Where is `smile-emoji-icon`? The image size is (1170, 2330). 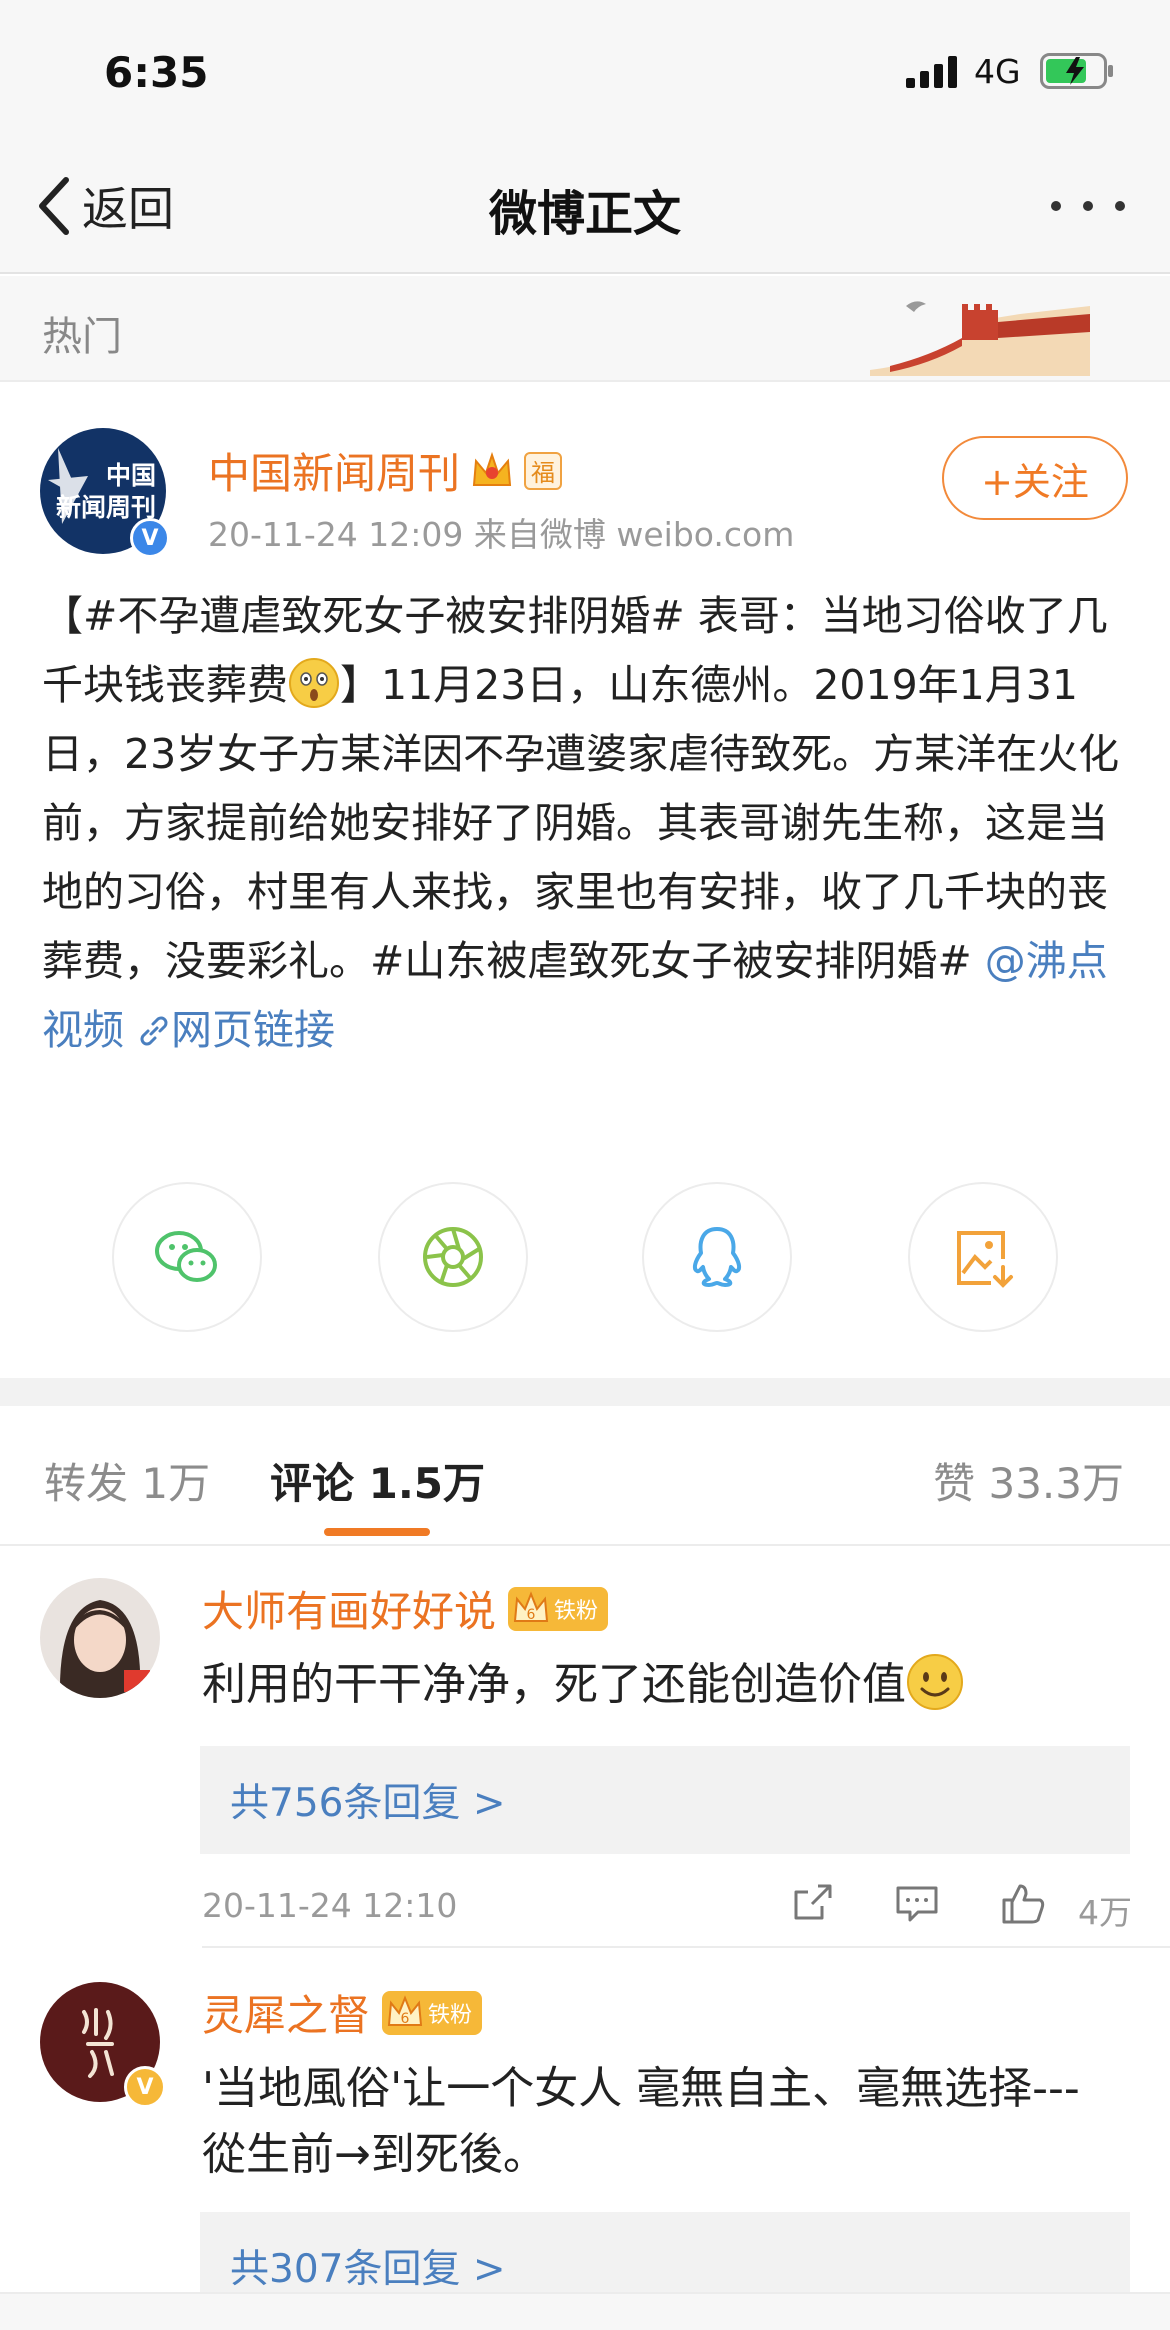
smile-emoji-icon is located at coordinates (935, 1682).